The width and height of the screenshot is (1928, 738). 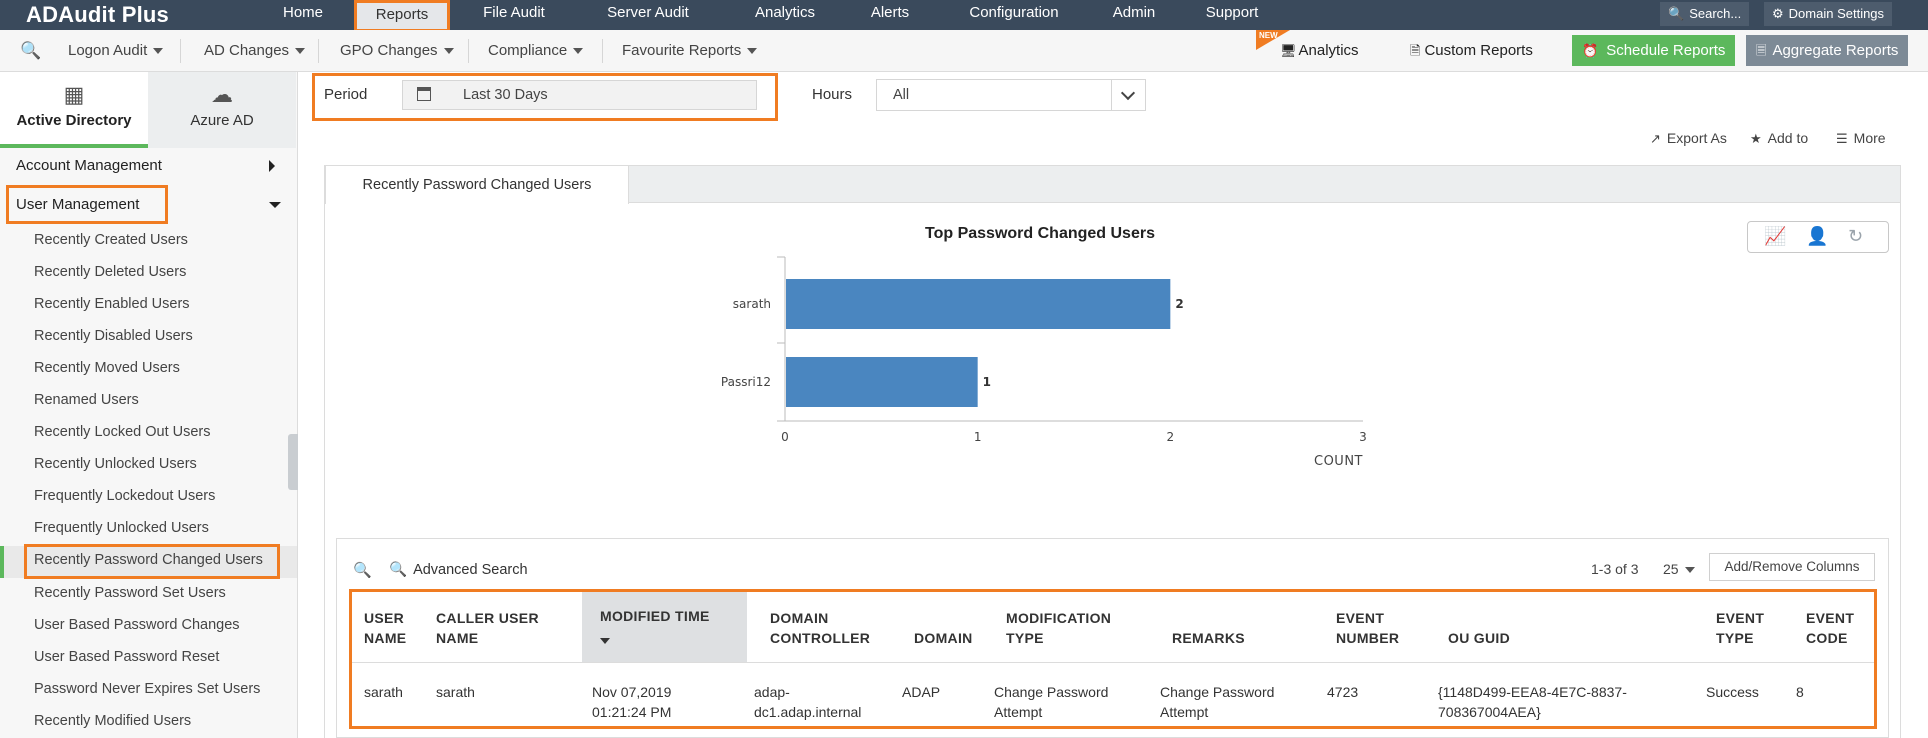 What do you see at coordinates (1827, 50) in the screenshot?
I see `aggregate-reports-button: 🗏 Aggregate Reports` at bounding box center [1827, 50].